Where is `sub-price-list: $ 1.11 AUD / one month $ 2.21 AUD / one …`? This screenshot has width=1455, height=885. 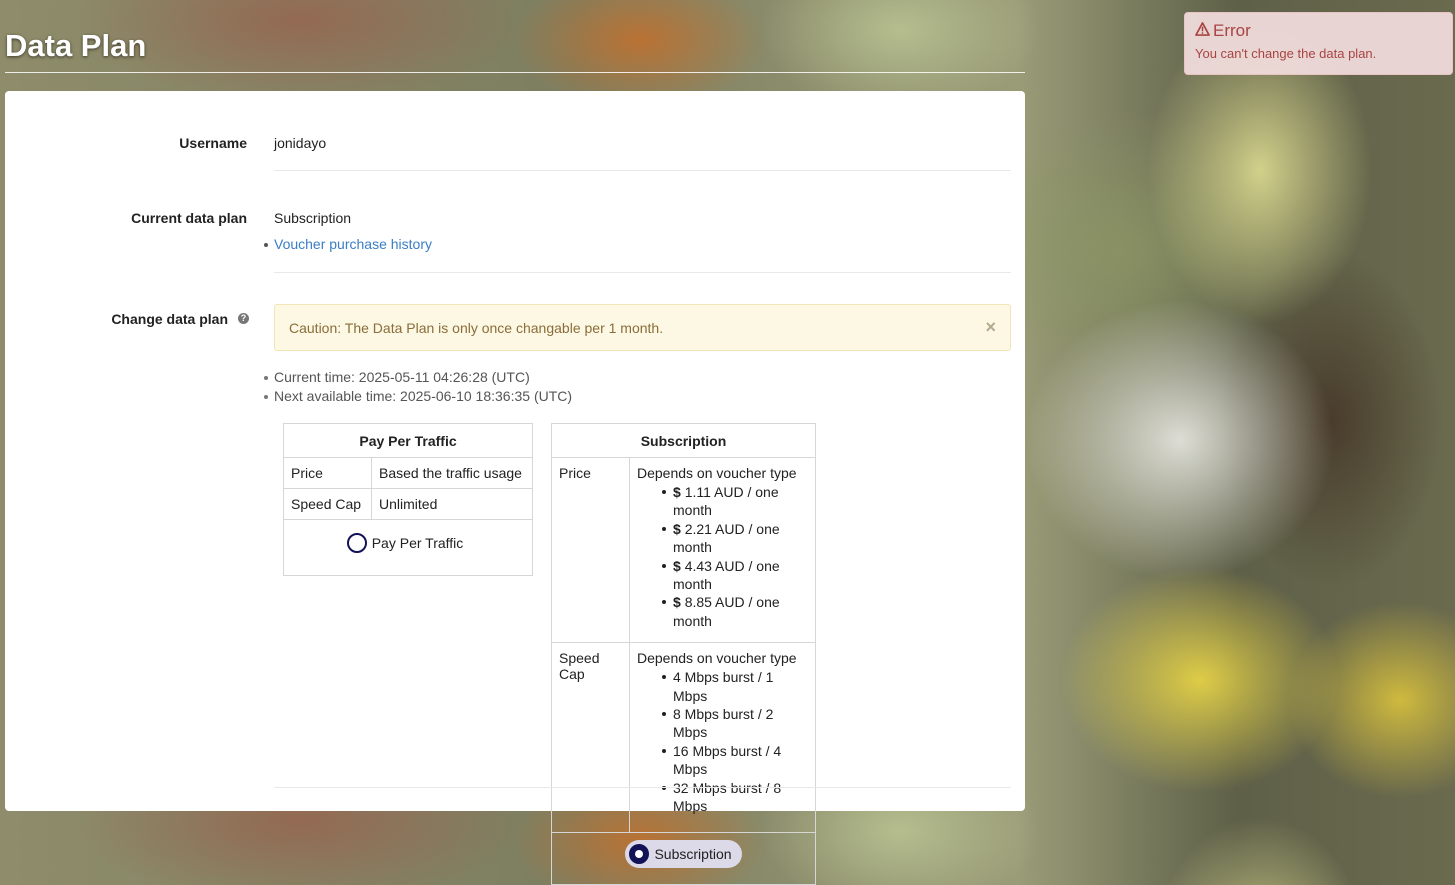 sub-price-list: $ 1.11 AUD / one month $ 2.21 AUD / one … is located at coordinates (722, 556).